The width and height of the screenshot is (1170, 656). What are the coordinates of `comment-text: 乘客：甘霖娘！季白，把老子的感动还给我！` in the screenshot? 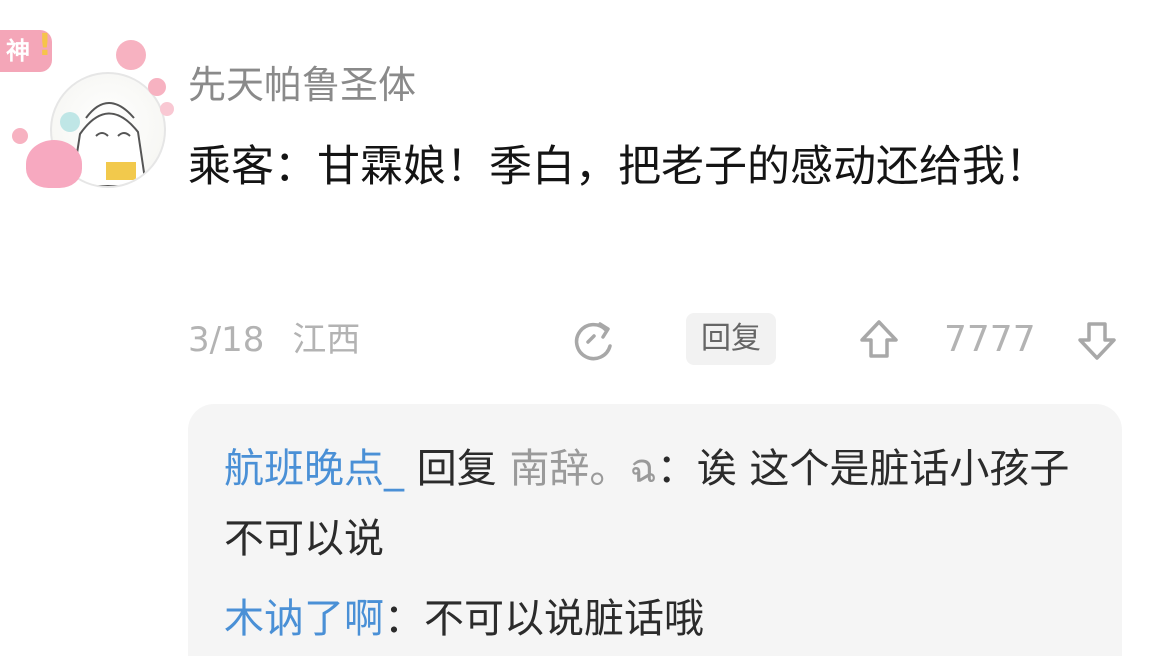 It's located at (618, 167).